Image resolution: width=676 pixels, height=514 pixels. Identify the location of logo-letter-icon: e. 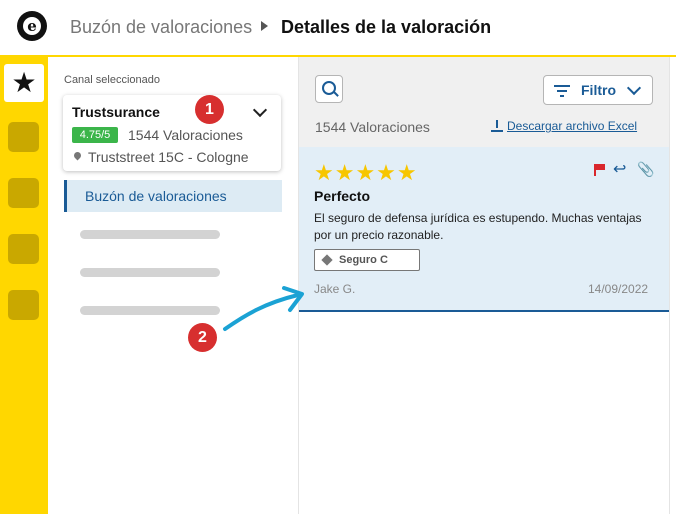
(32, 26).